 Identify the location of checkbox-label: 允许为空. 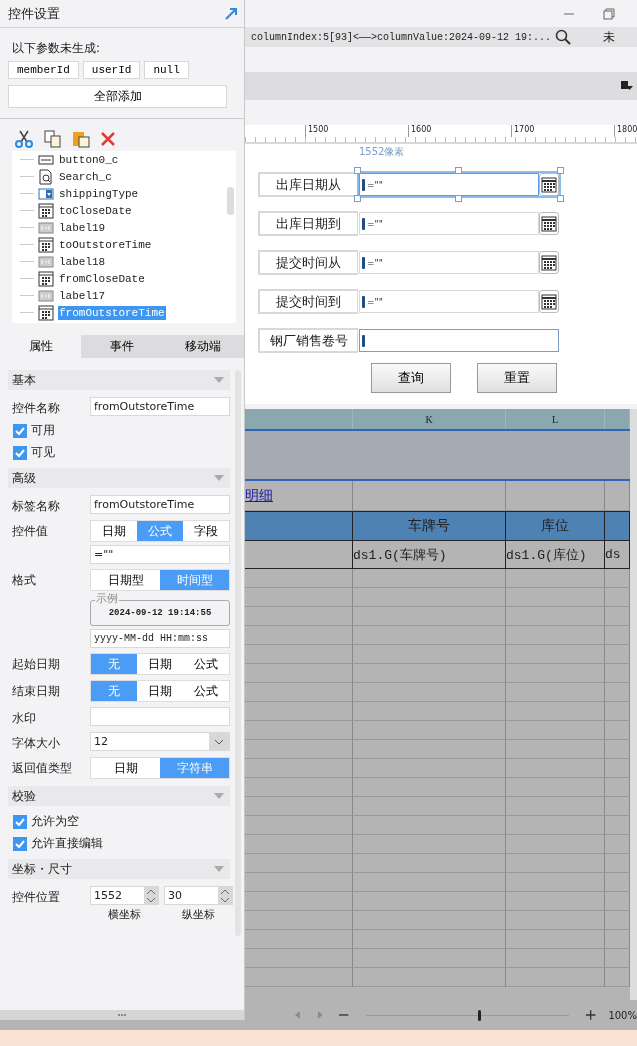
(55, 821).